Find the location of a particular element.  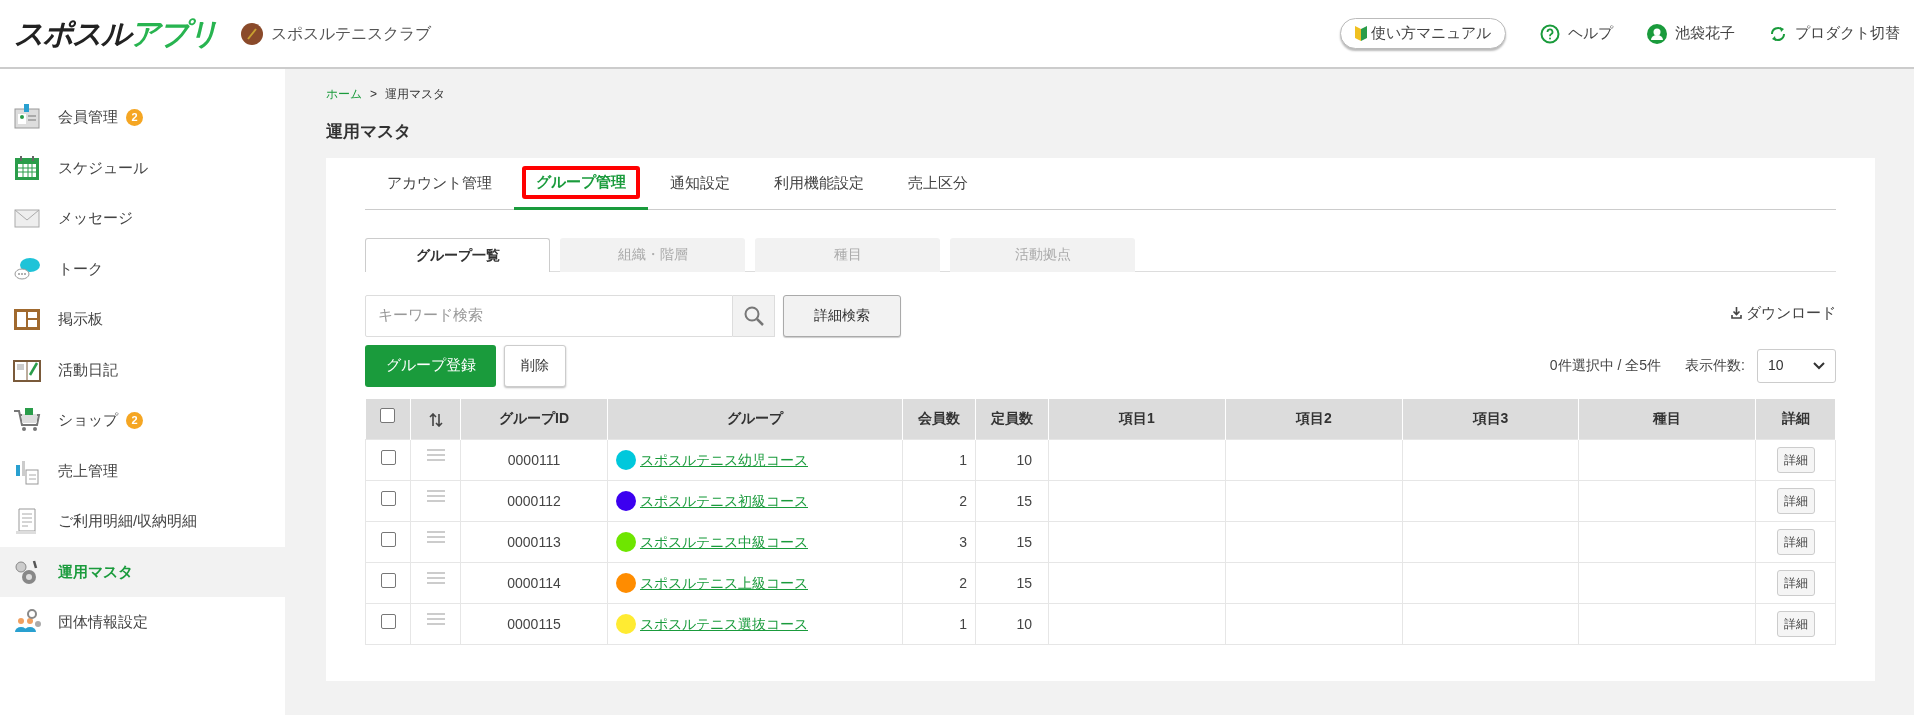

app-logo: スポスルアプリ is located at coordinates (115, 33).